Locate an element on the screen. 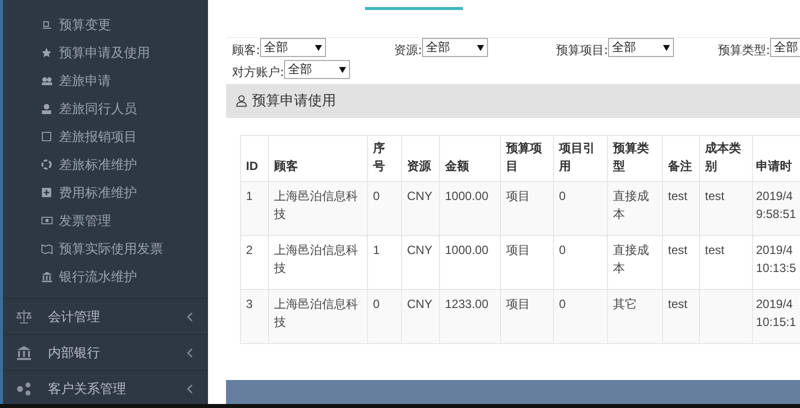  filter-label: 预算项目: is located at coordinates (582, 50).